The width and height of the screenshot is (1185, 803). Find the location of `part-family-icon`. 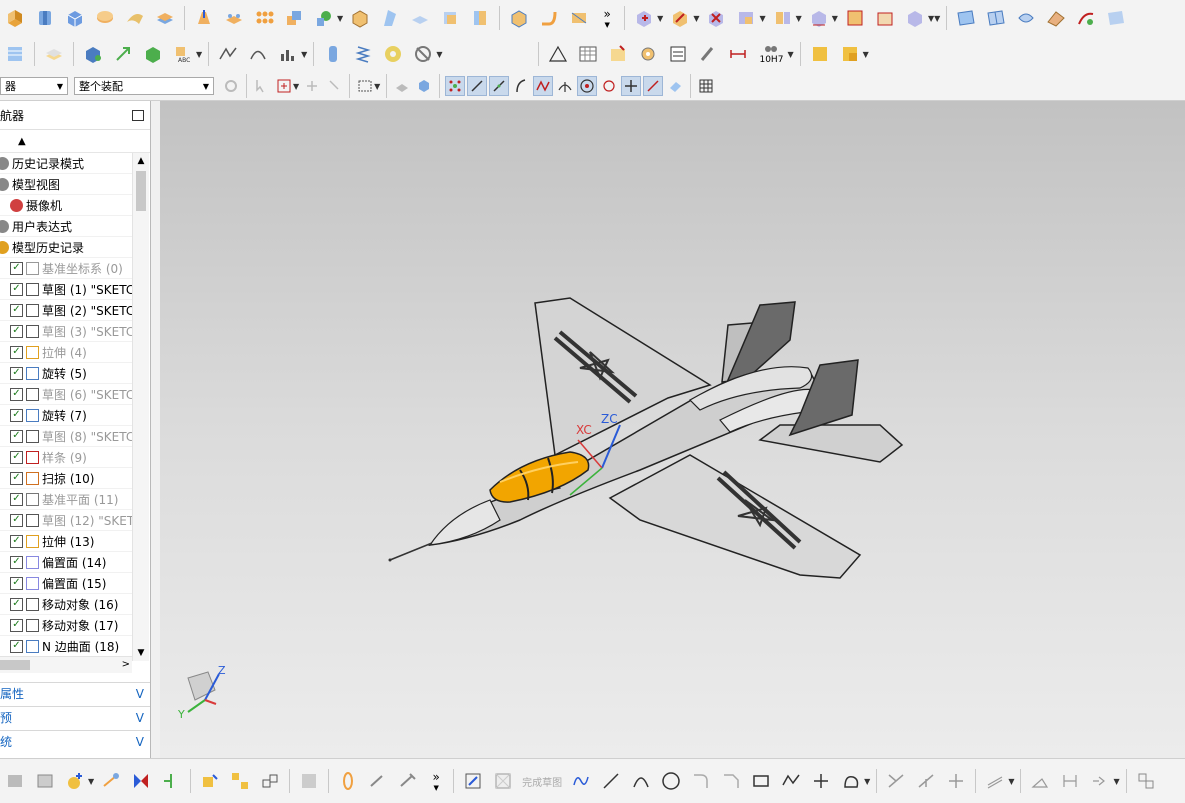

part-family-icon is located at coordinates (820, 54).